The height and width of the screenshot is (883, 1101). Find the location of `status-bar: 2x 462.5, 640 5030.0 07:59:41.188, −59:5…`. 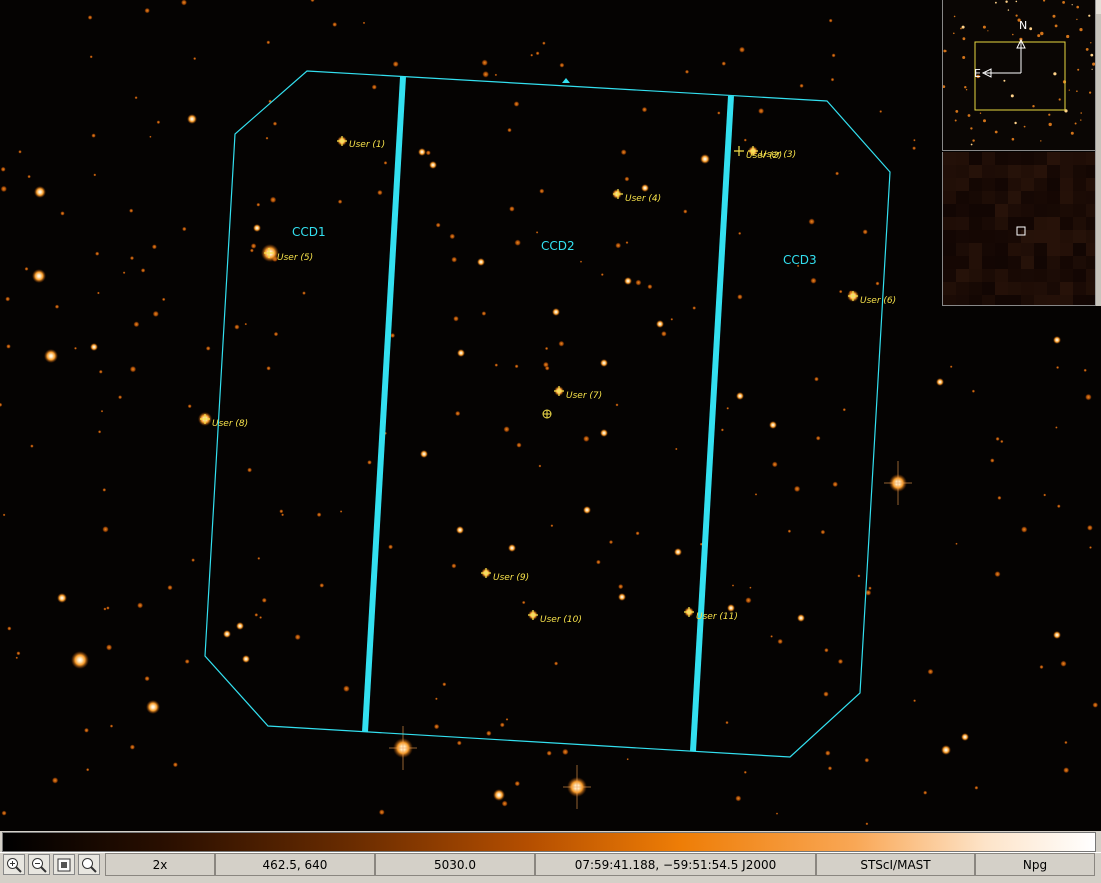

status-bar: 2x 462.5, 640 5030.0 07:59:41.188, −59:5… is located at coordinates (550, 865).